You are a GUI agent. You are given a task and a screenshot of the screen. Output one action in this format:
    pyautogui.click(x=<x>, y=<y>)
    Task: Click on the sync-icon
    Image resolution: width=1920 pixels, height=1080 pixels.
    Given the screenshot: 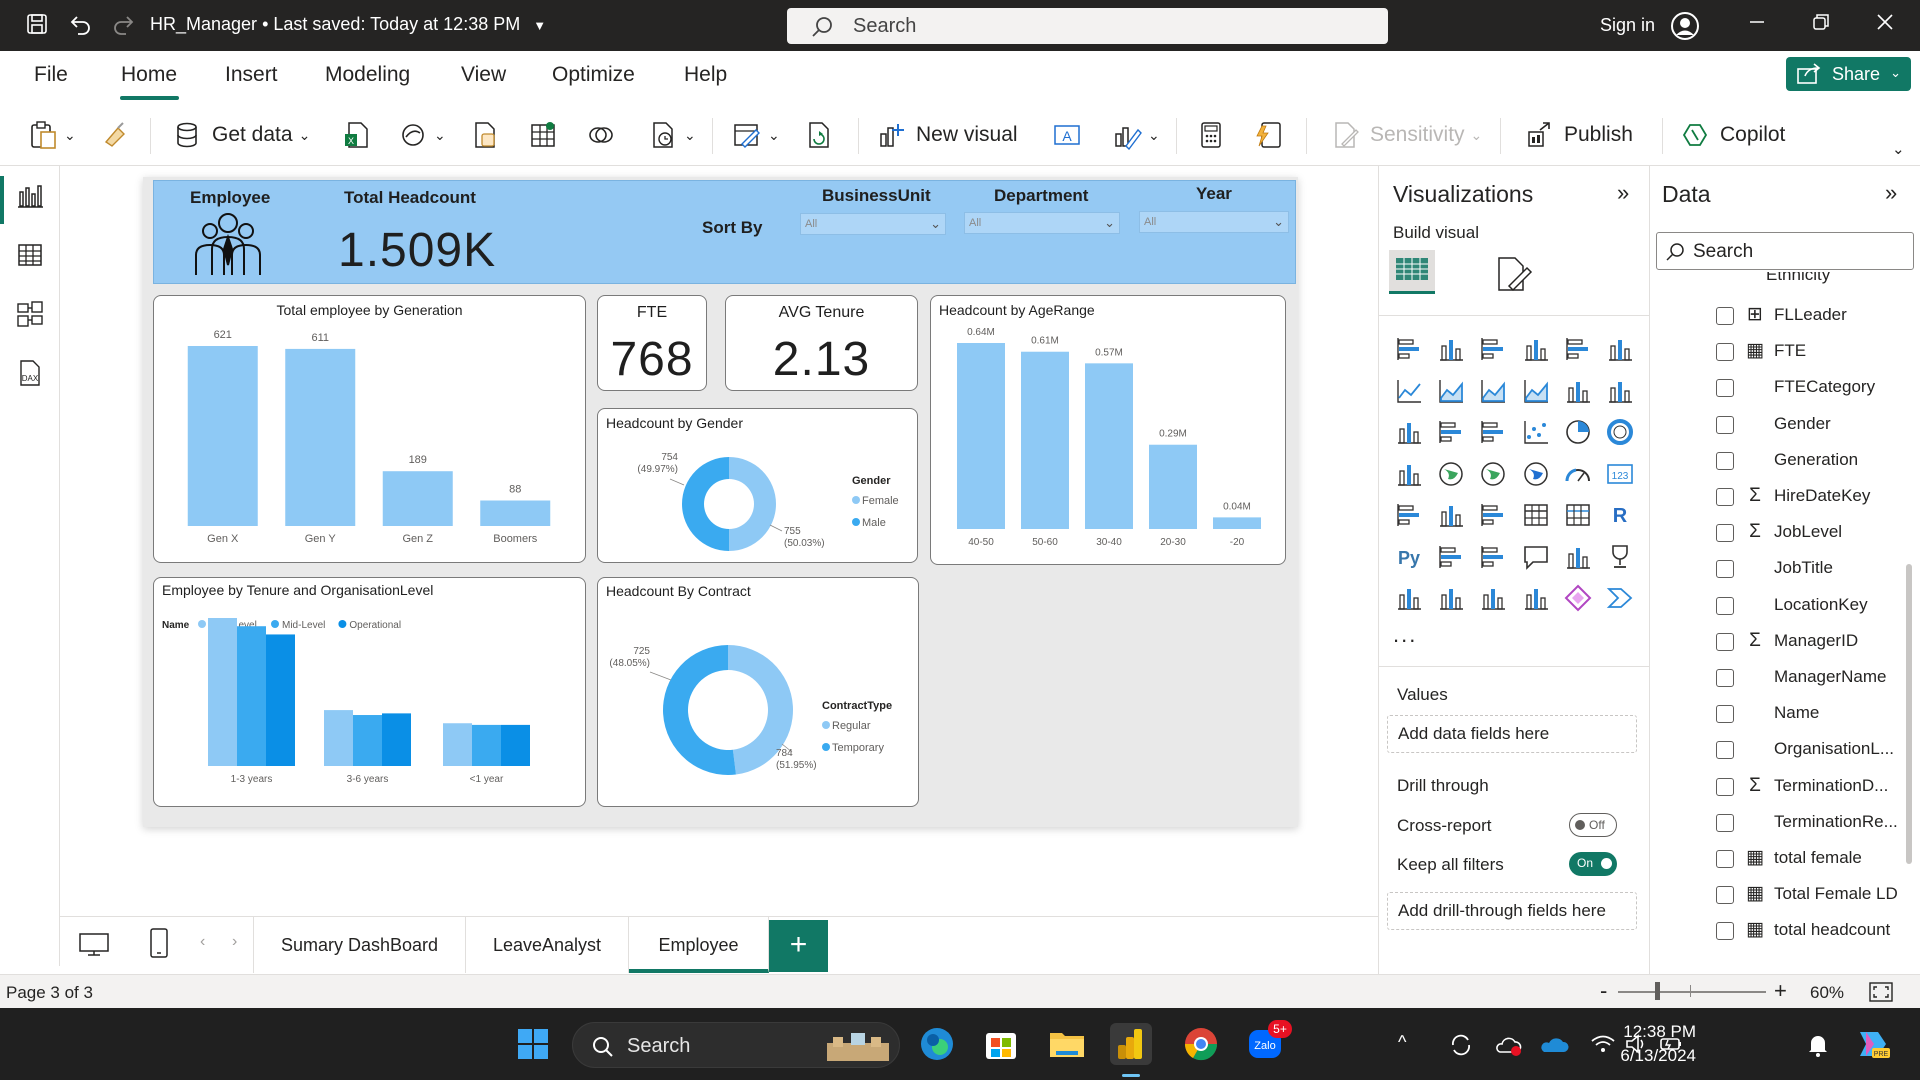 What is the action you would take?
    pyautogui.click(x=1461, y=1047)
    